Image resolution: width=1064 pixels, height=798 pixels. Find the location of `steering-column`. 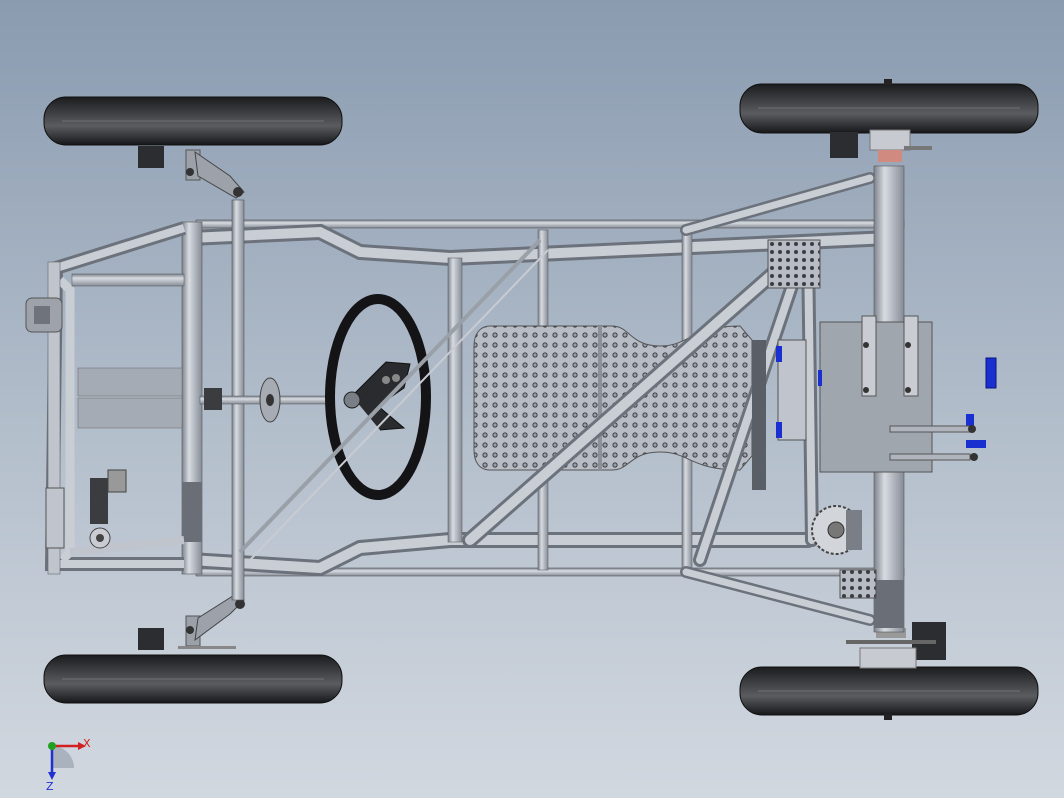

steering-column is located at coordinates (265, 400).